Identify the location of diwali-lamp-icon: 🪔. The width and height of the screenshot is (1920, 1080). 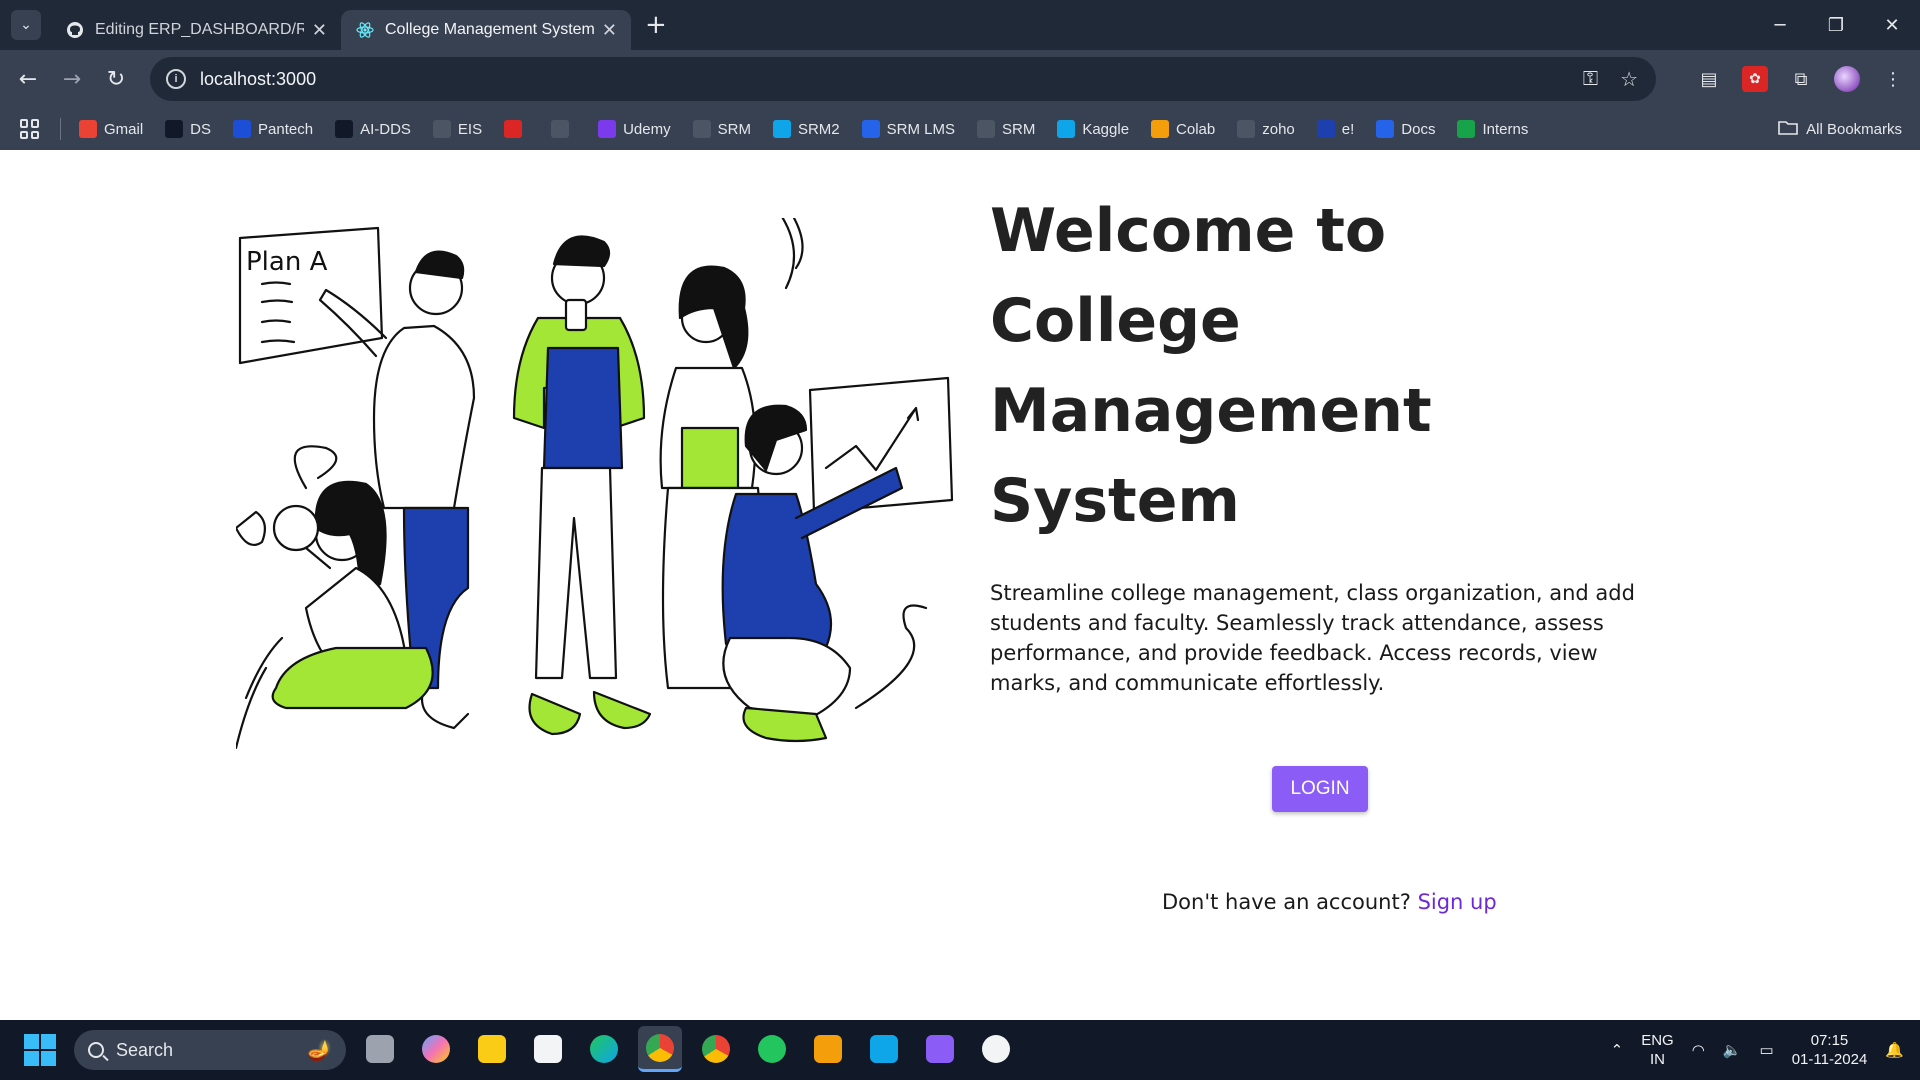
(319, 1051).